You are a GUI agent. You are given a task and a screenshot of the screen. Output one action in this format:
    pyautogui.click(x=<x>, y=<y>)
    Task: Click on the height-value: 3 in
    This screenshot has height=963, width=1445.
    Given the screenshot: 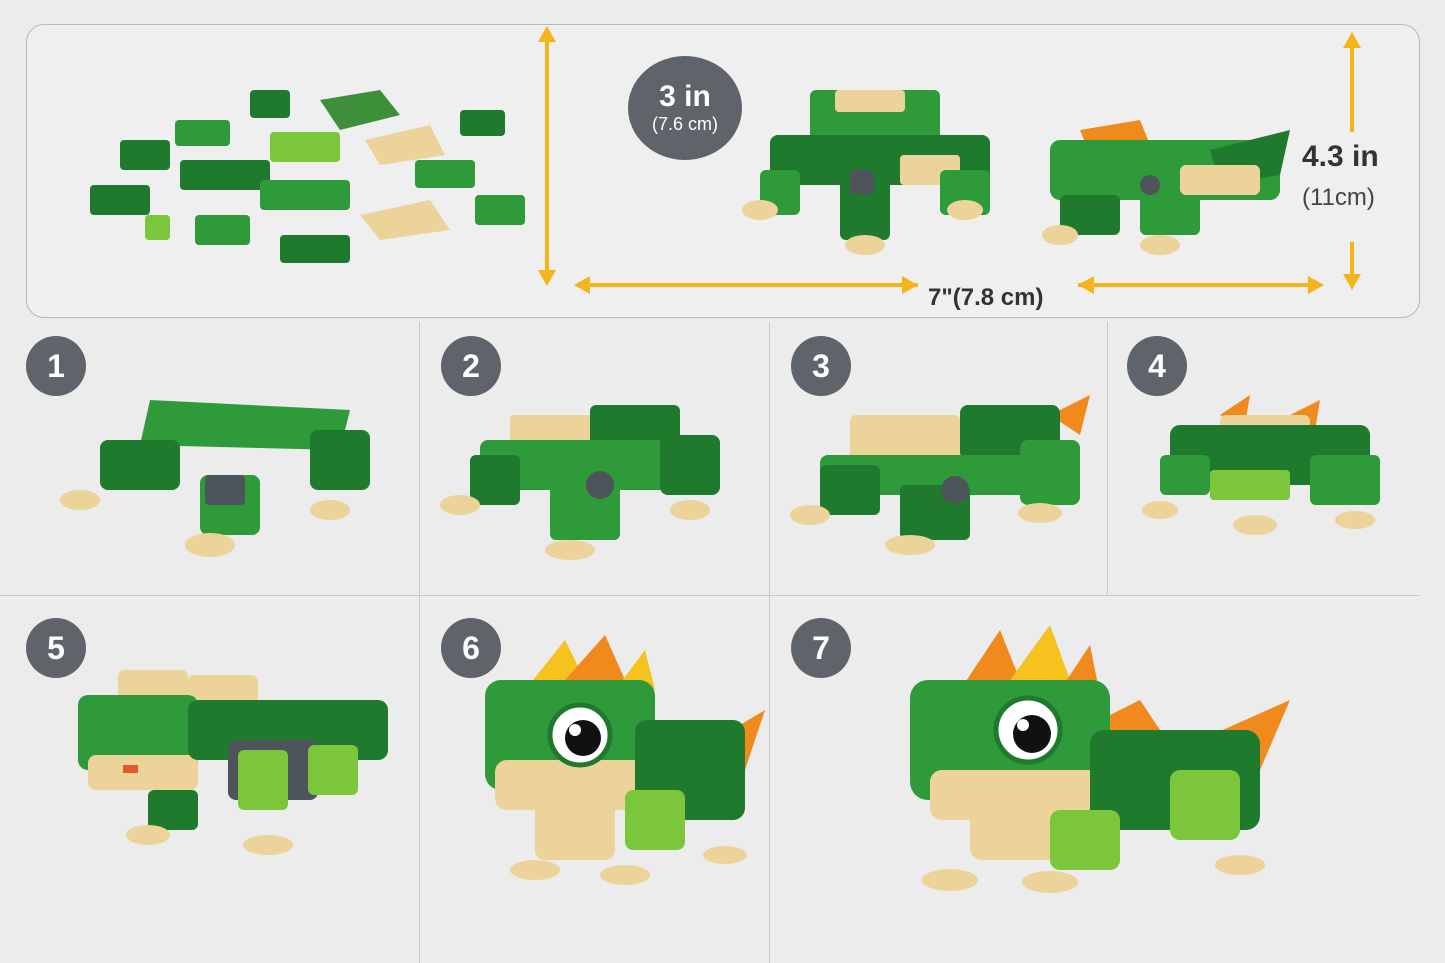 What is the action you would take?
    pyautogui.click(x=685, y=96)
    